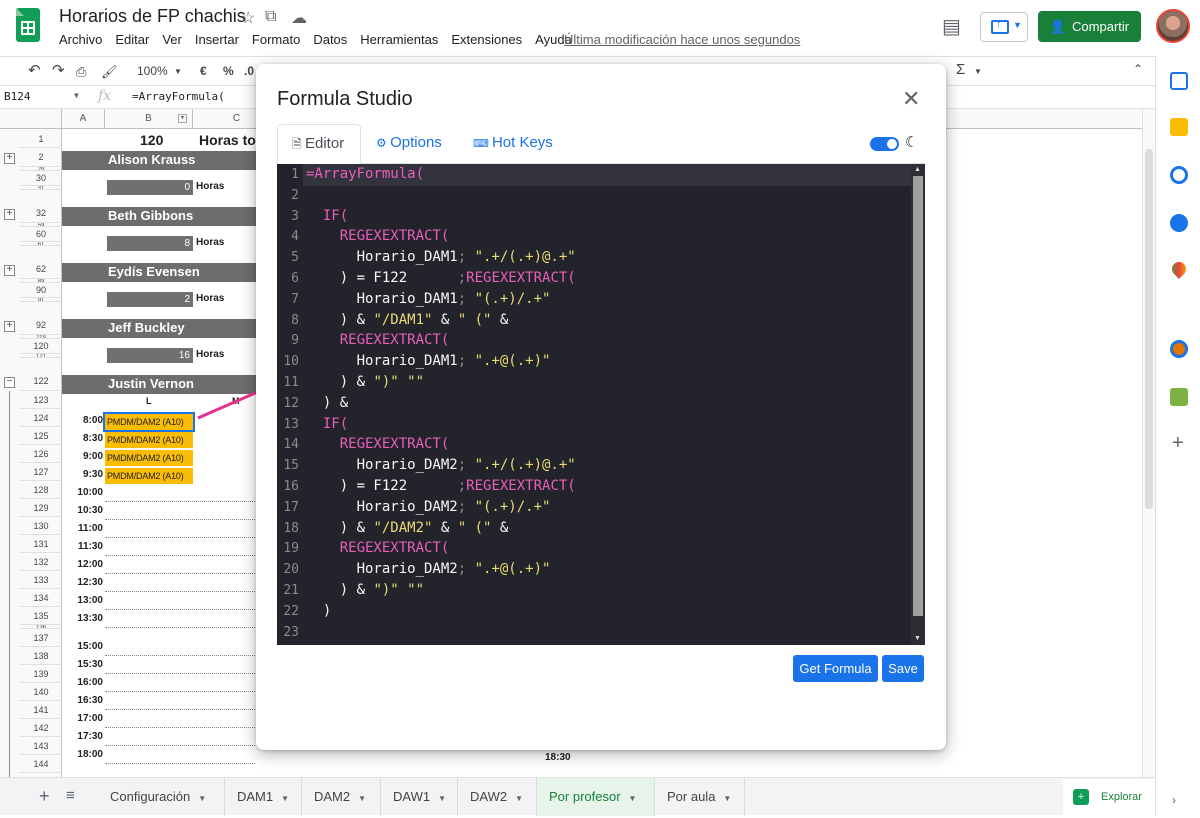 The height and width of the screenshot is (818, 1200). Describe the element at coordinates (917, 169) in the screenshot. I see `scroll-up-icon: ▲` at that location.